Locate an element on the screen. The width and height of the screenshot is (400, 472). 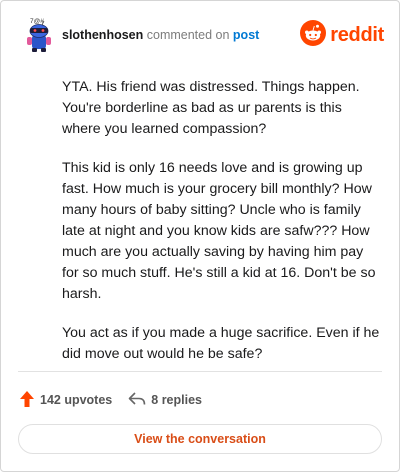
reddit-wordmark: reddit is located at coordinates (357, 34).